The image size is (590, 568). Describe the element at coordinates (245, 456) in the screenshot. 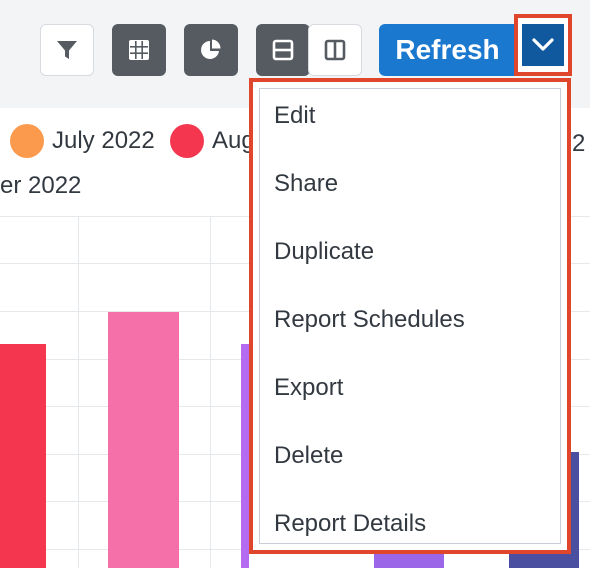

I see `chart-bar-purple` at that location.